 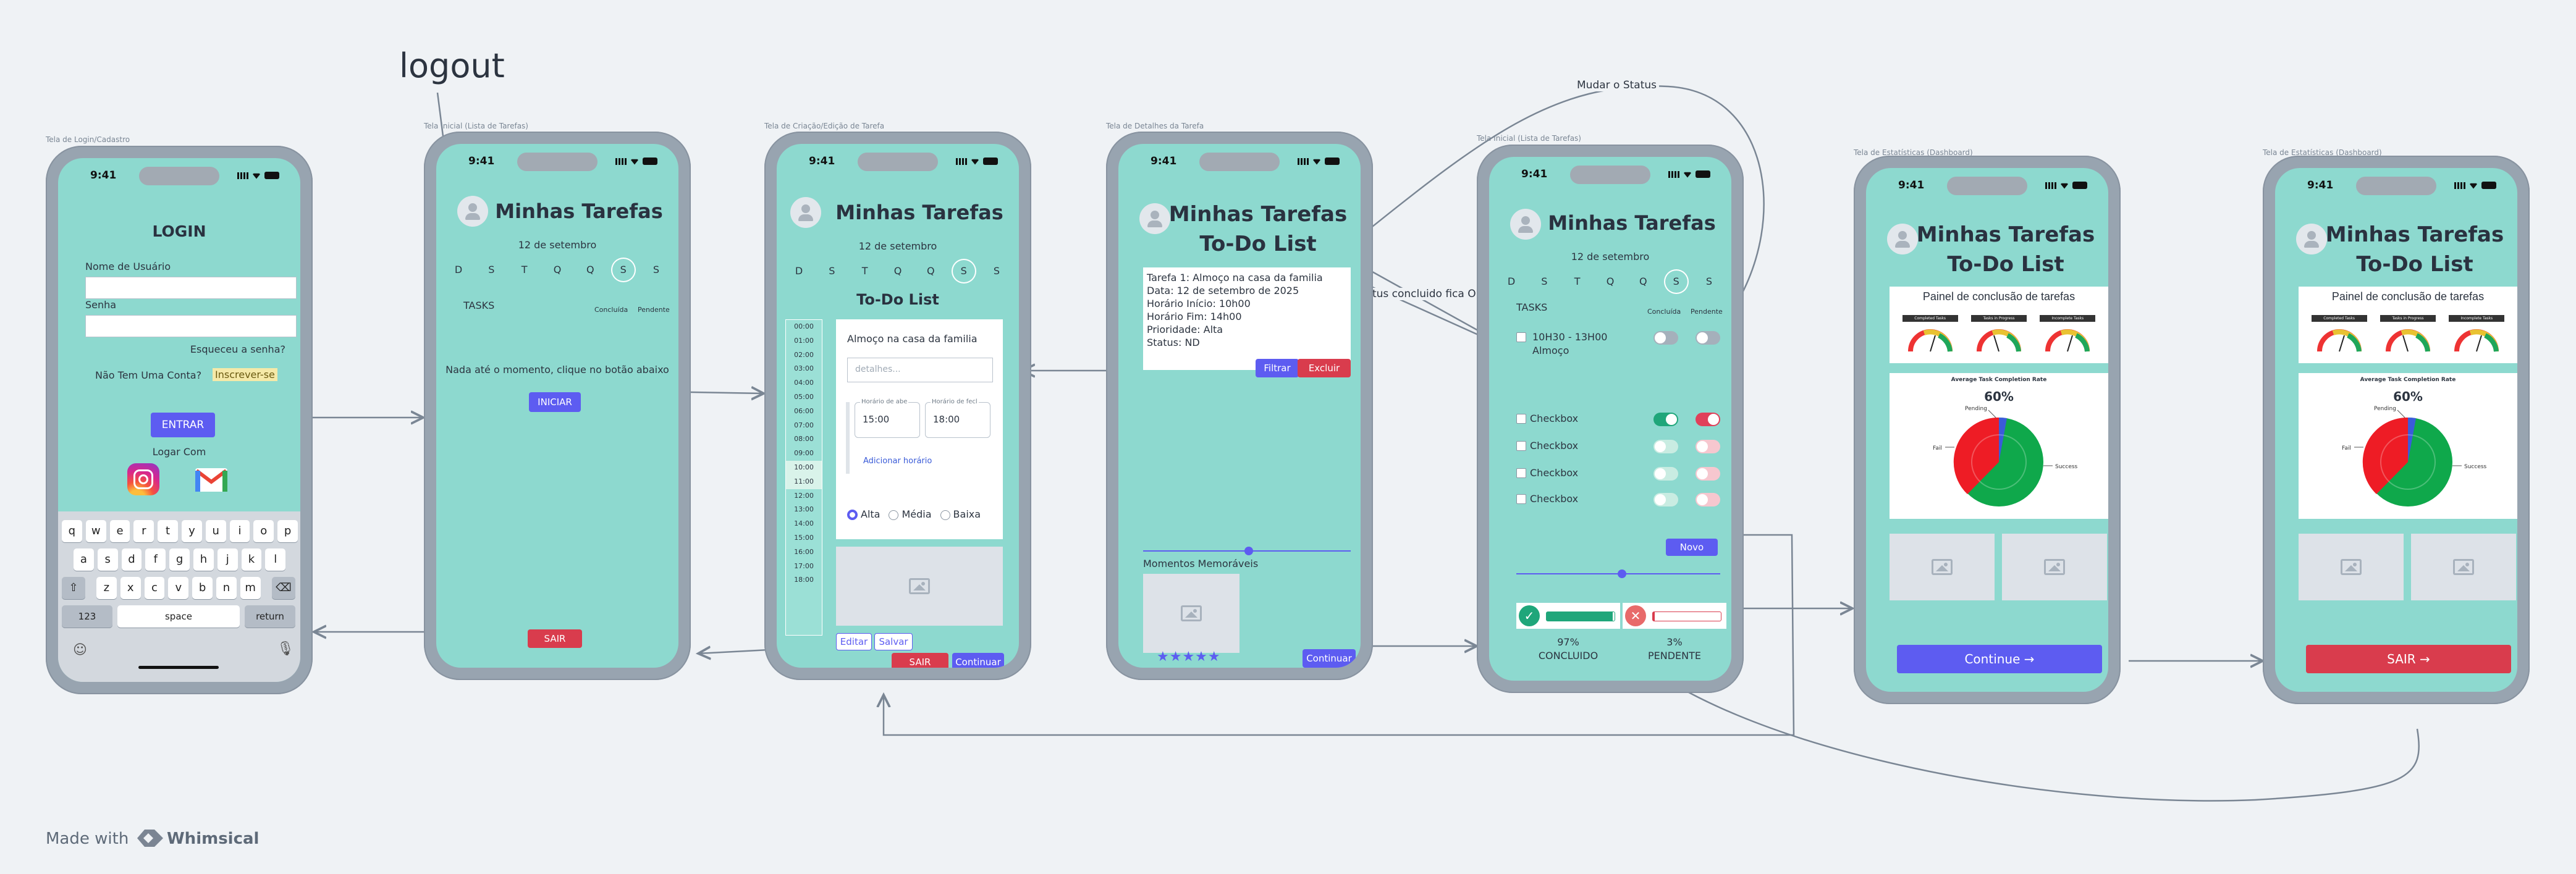 What do you see at coordinates (2408, 659) in the screenshot?
I see `exit-button: SAIR →` at bounding box center [2408, 659].